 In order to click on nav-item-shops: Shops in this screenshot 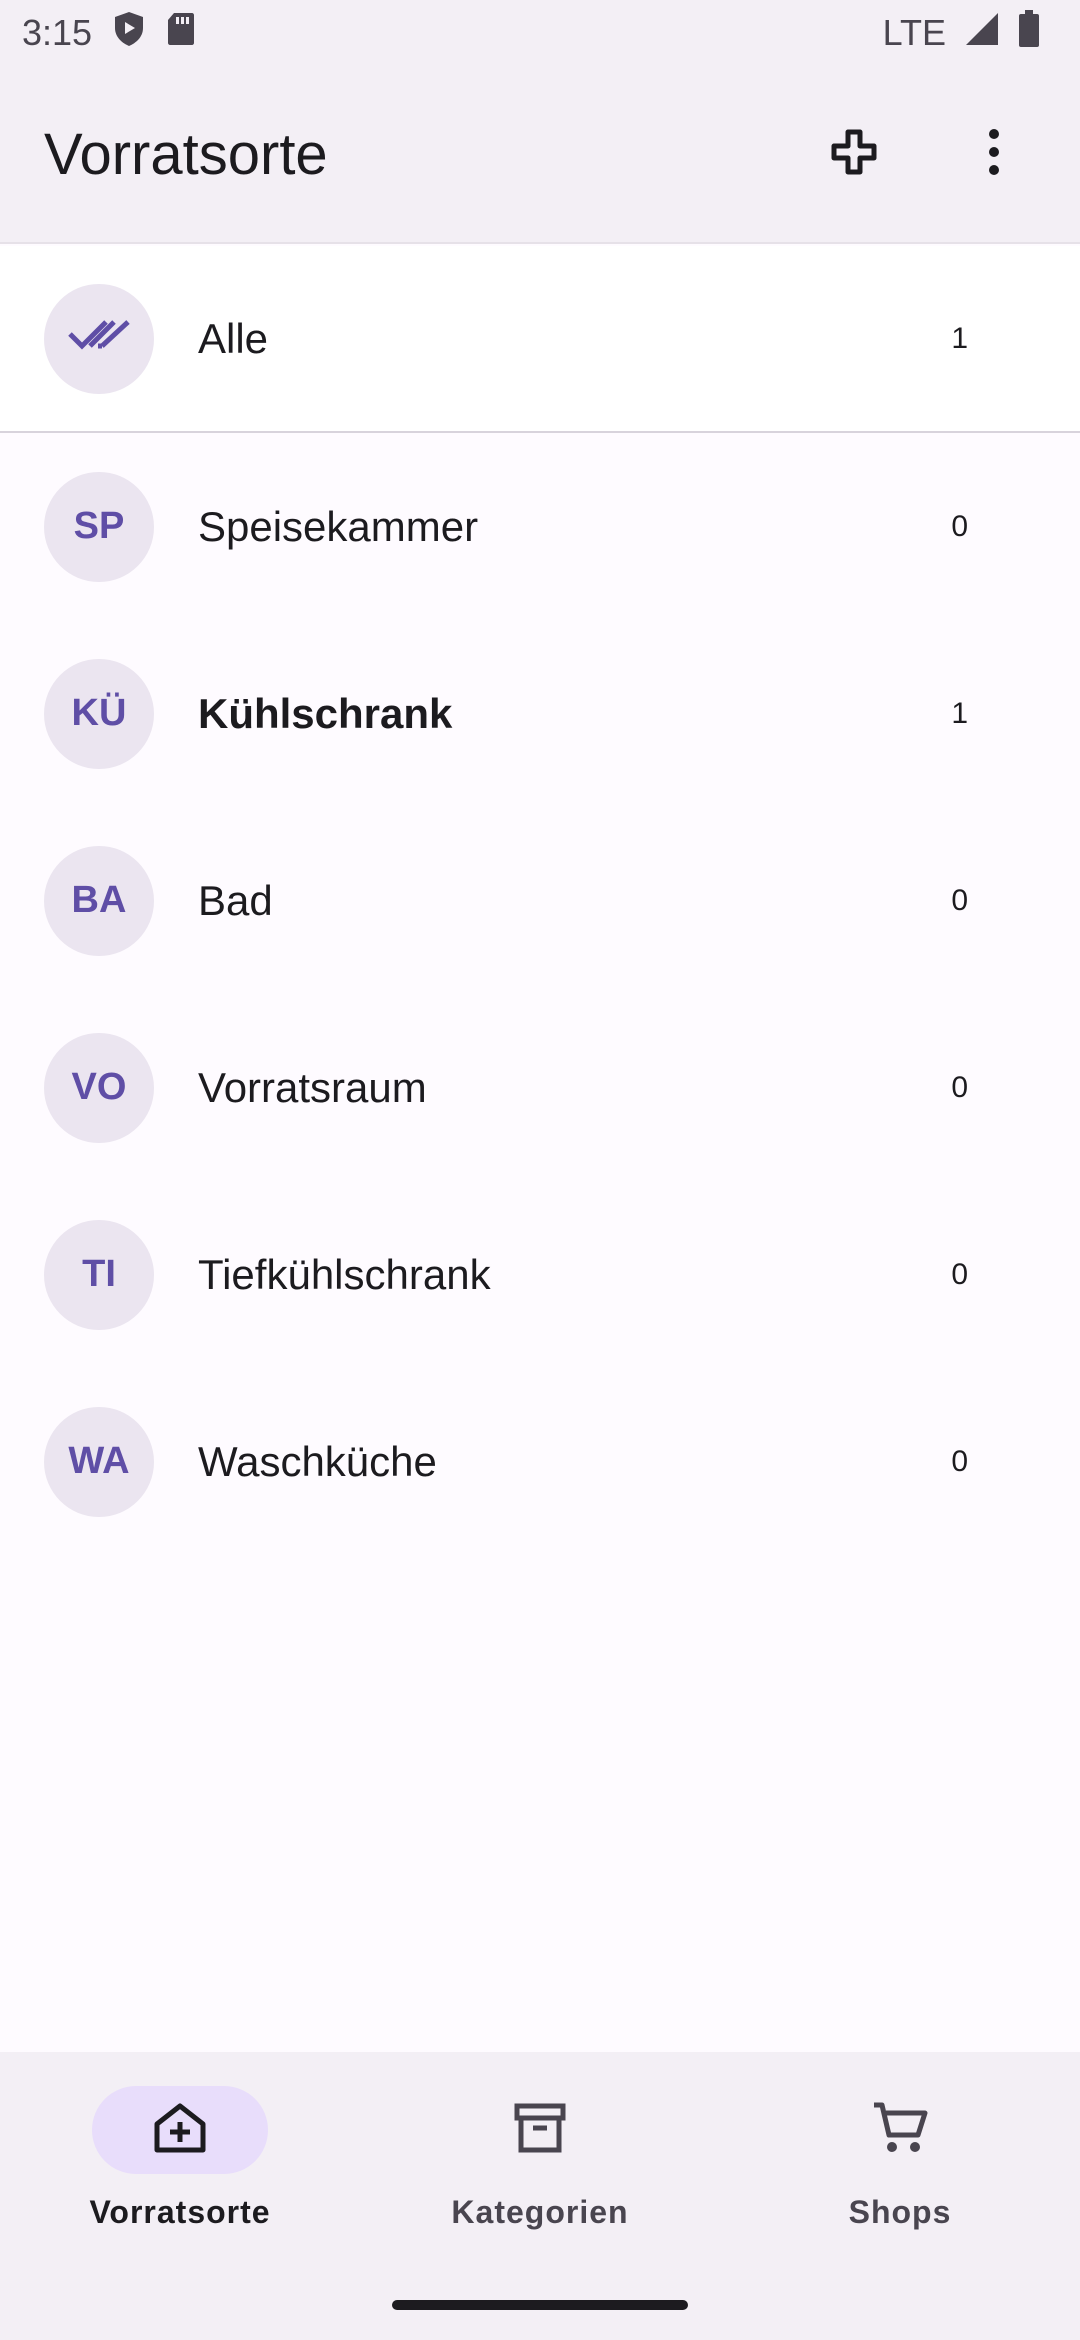, I will do `click(900, 2213)`.